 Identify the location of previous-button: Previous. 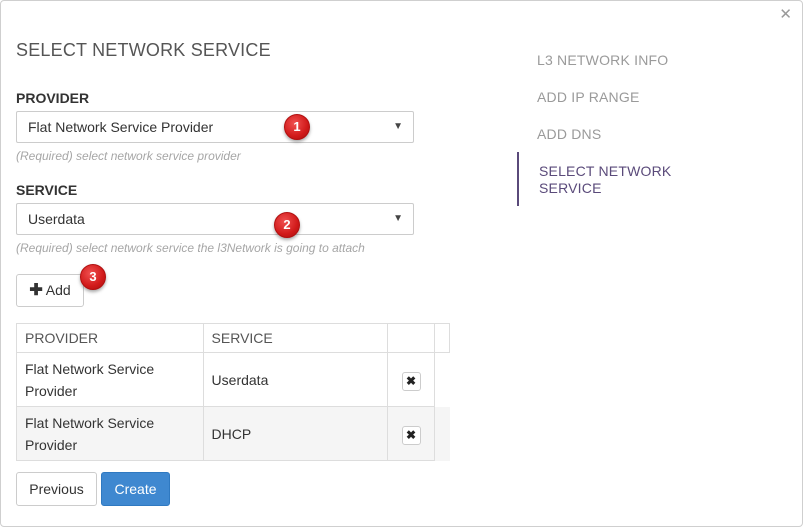
(56, 489).